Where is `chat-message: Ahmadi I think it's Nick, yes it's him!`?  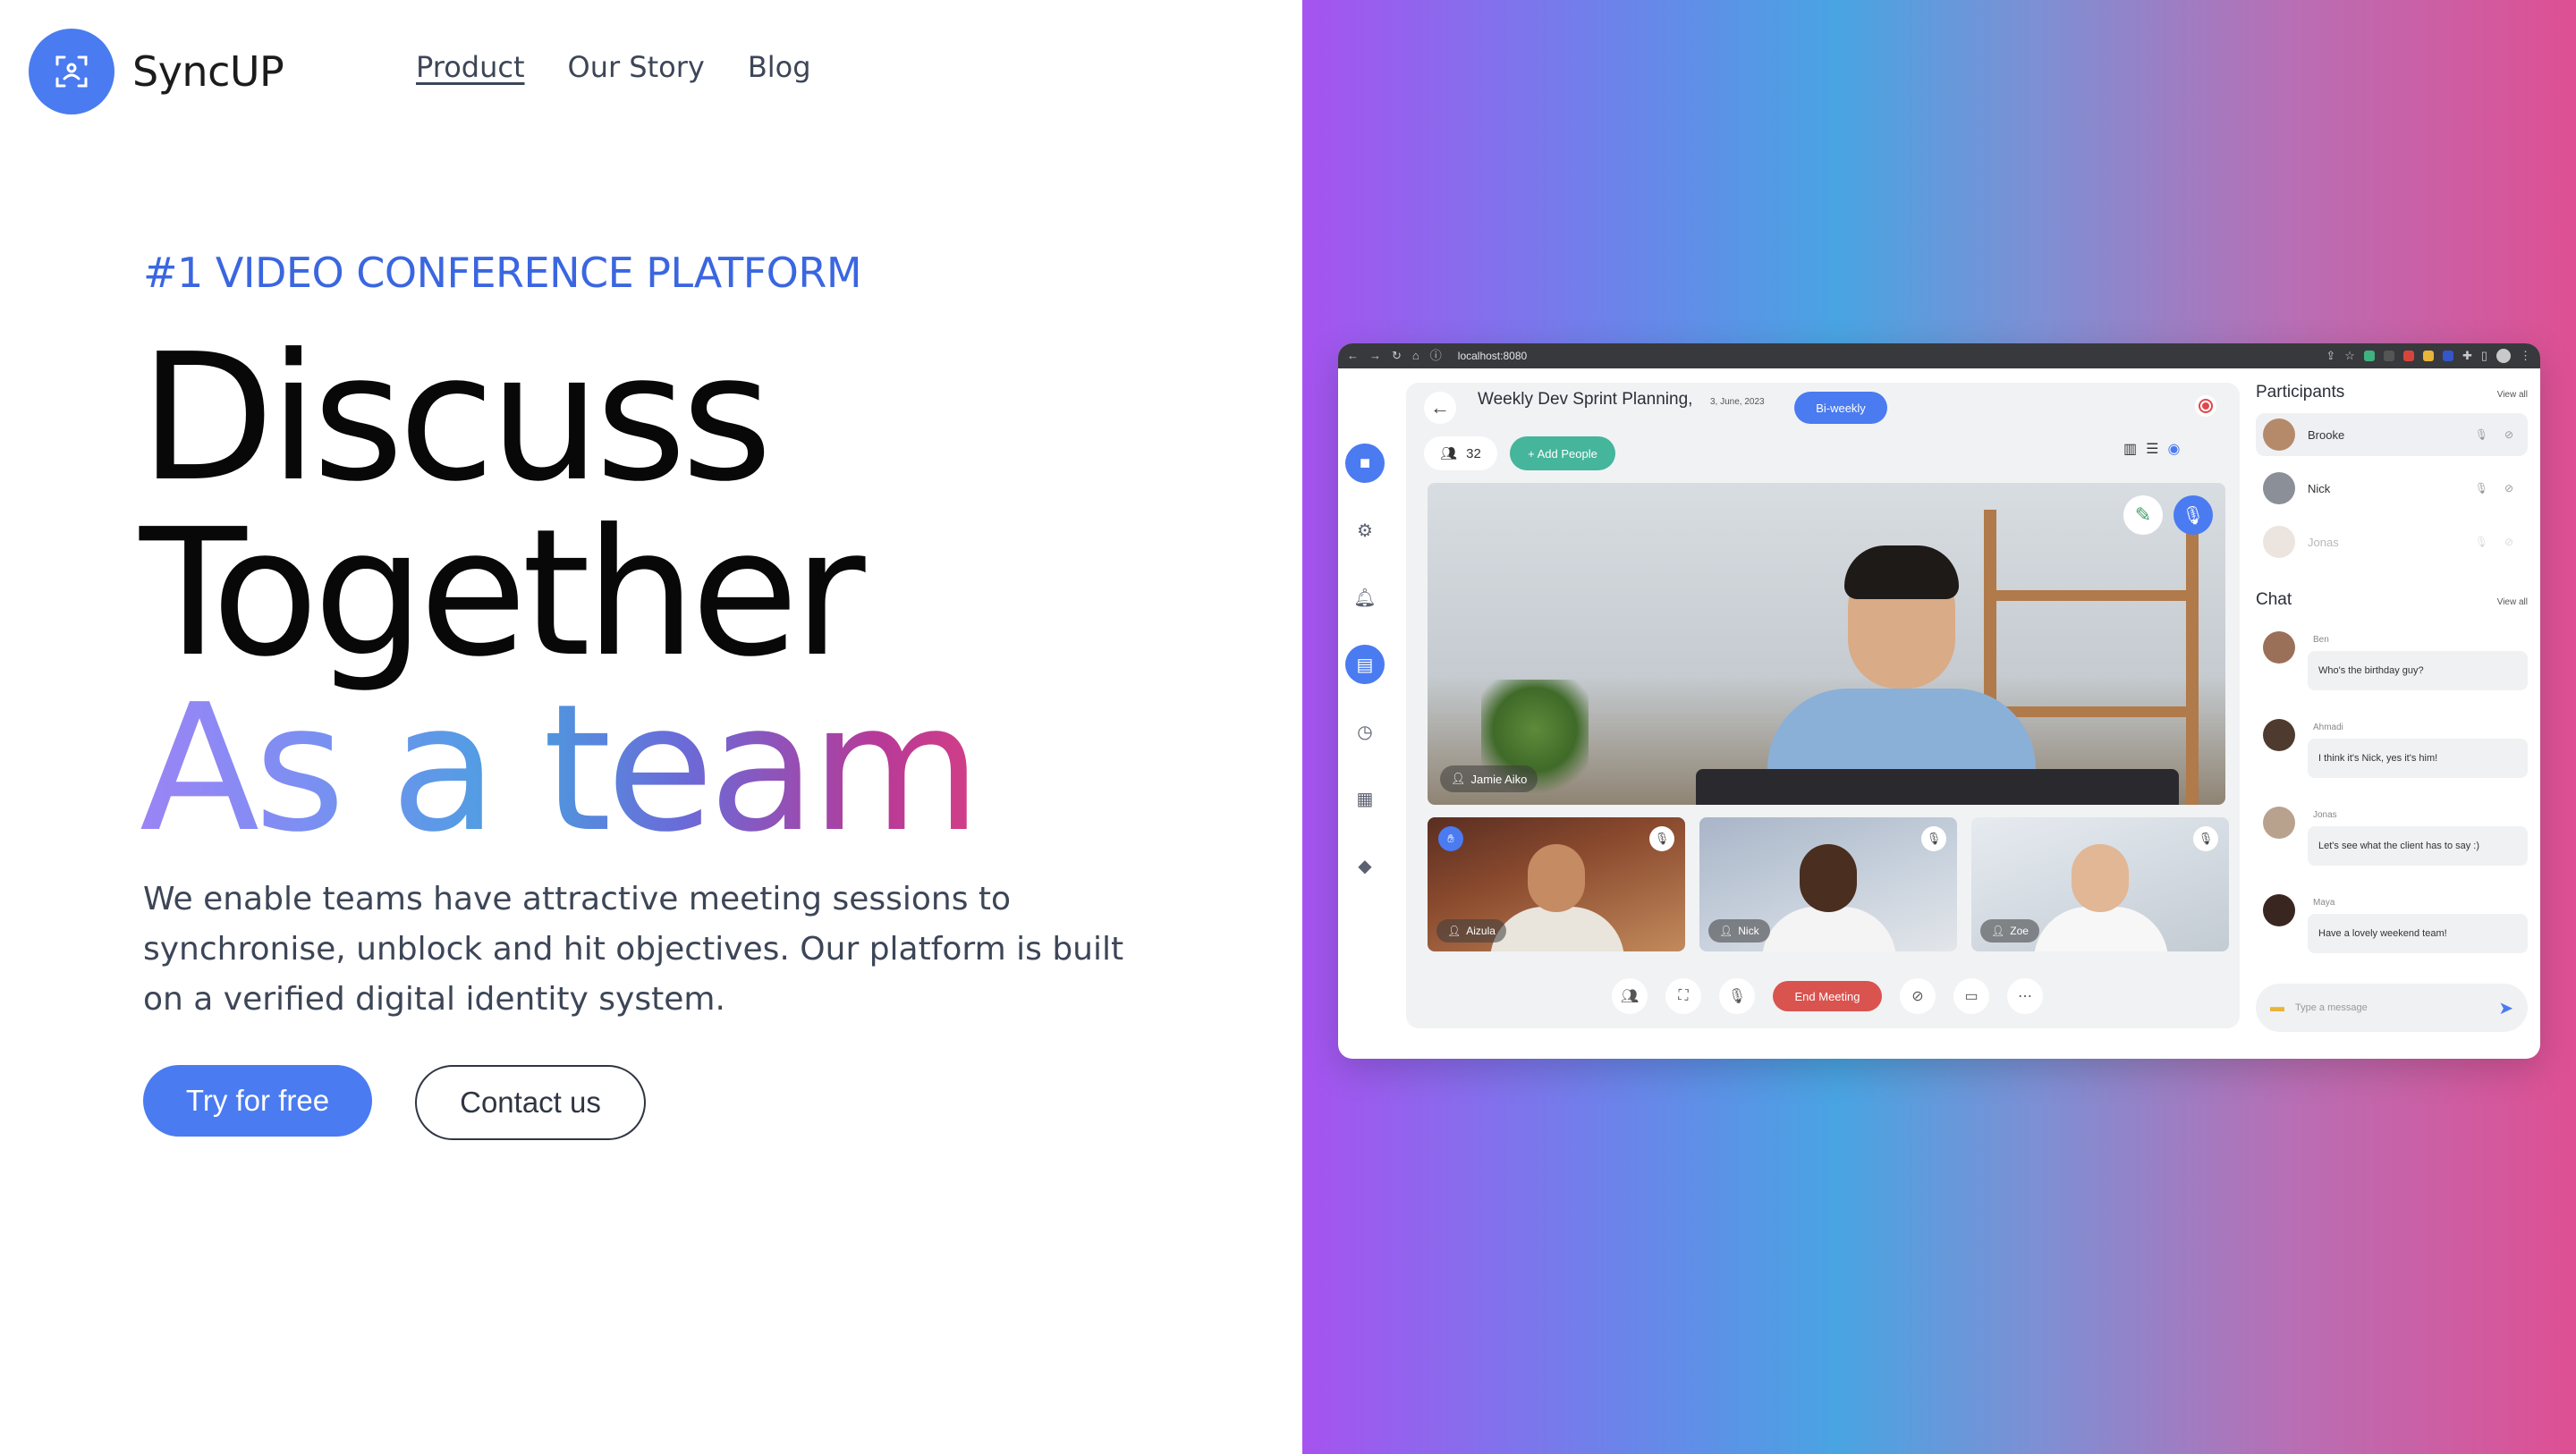 chat-message: Ahmadi I think it's Nick, yes it's him! is located at coordinates (2392, 752).